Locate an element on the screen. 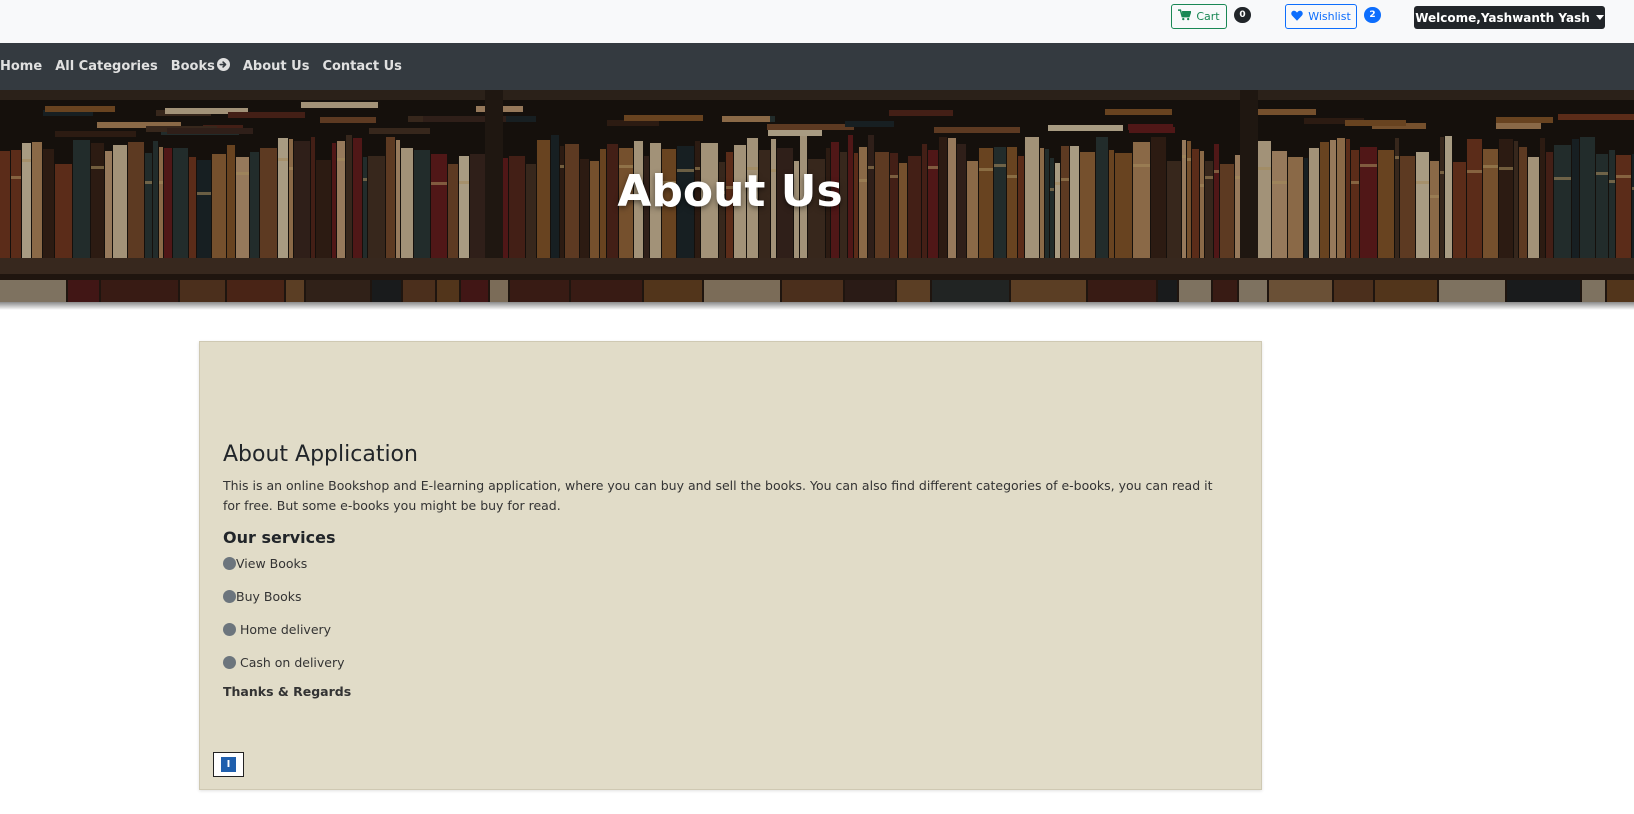  info-button: I is located at coordinates (228, 764).